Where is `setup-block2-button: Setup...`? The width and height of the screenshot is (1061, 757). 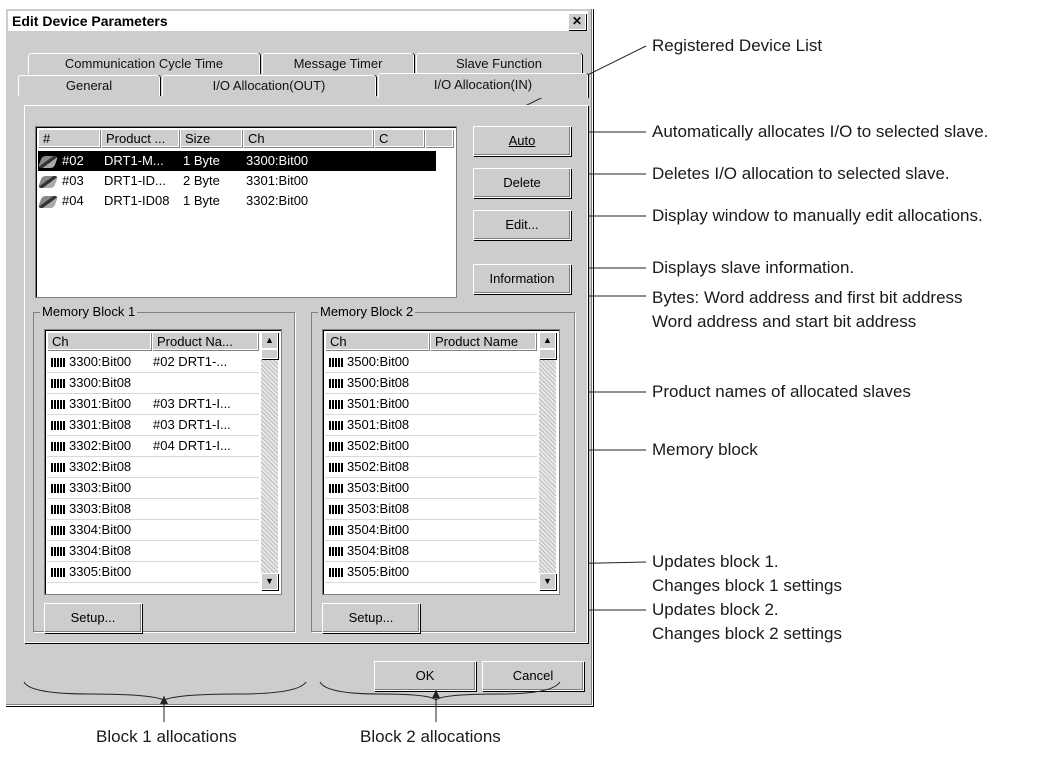
setup-block2-button: Setup... is located at coordinates (371, 618).